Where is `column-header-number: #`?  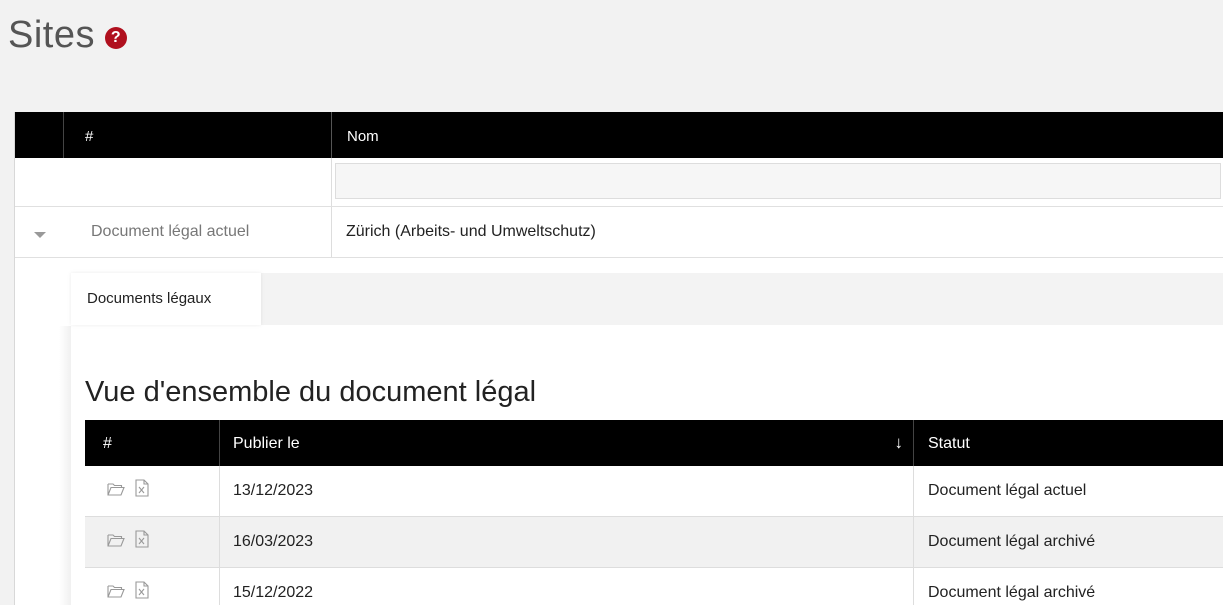 column-header-number: # is located at coordinates (197, 135).